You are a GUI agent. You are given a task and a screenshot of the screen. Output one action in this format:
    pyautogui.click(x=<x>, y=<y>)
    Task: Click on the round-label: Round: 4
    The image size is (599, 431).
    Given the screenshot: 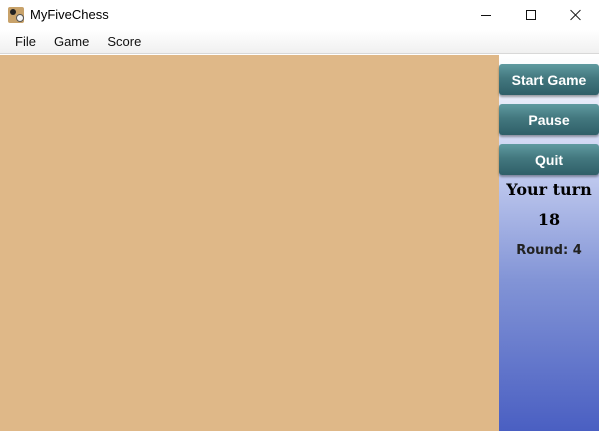 What is the action you would take?
    pyautogui.click(x=549, y=250)
    